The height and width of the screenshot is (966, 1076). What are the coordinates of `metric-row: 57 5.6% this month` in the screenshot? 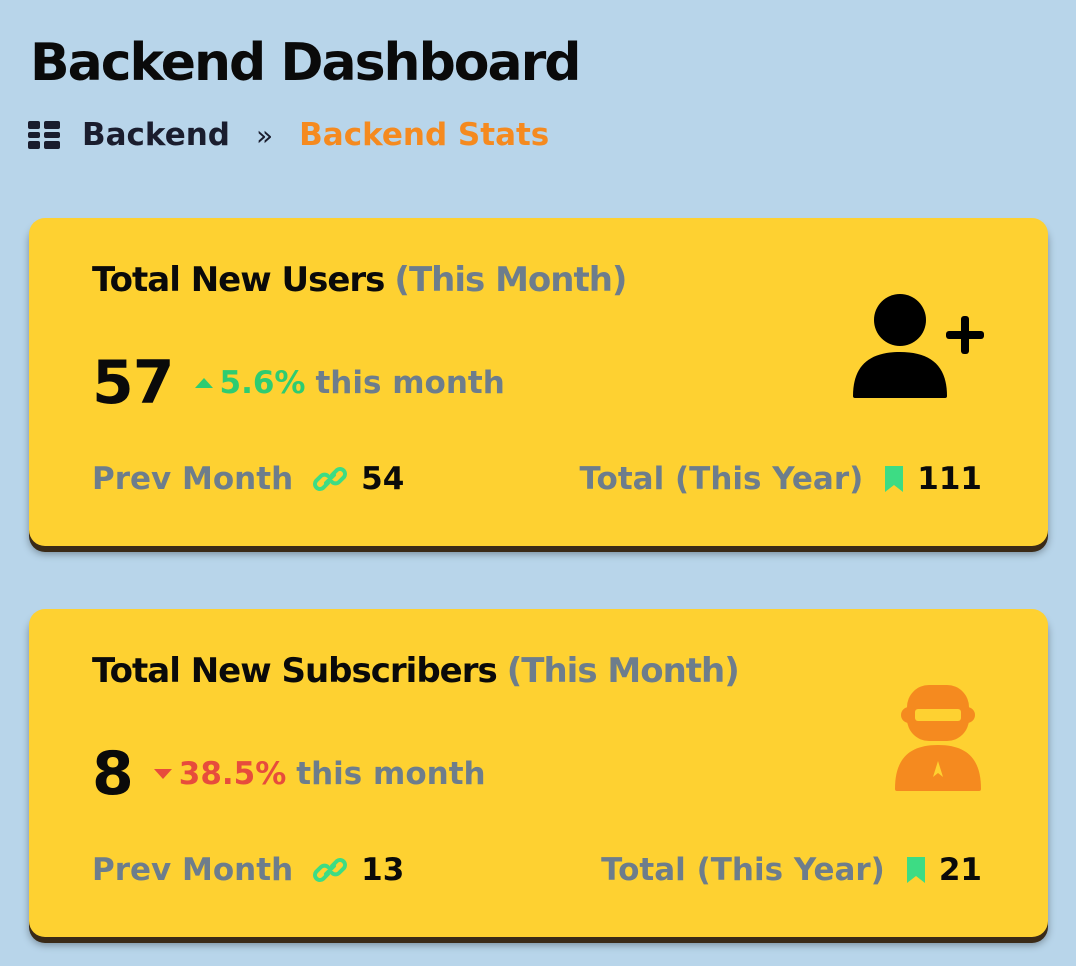 It's located at (298, 383).